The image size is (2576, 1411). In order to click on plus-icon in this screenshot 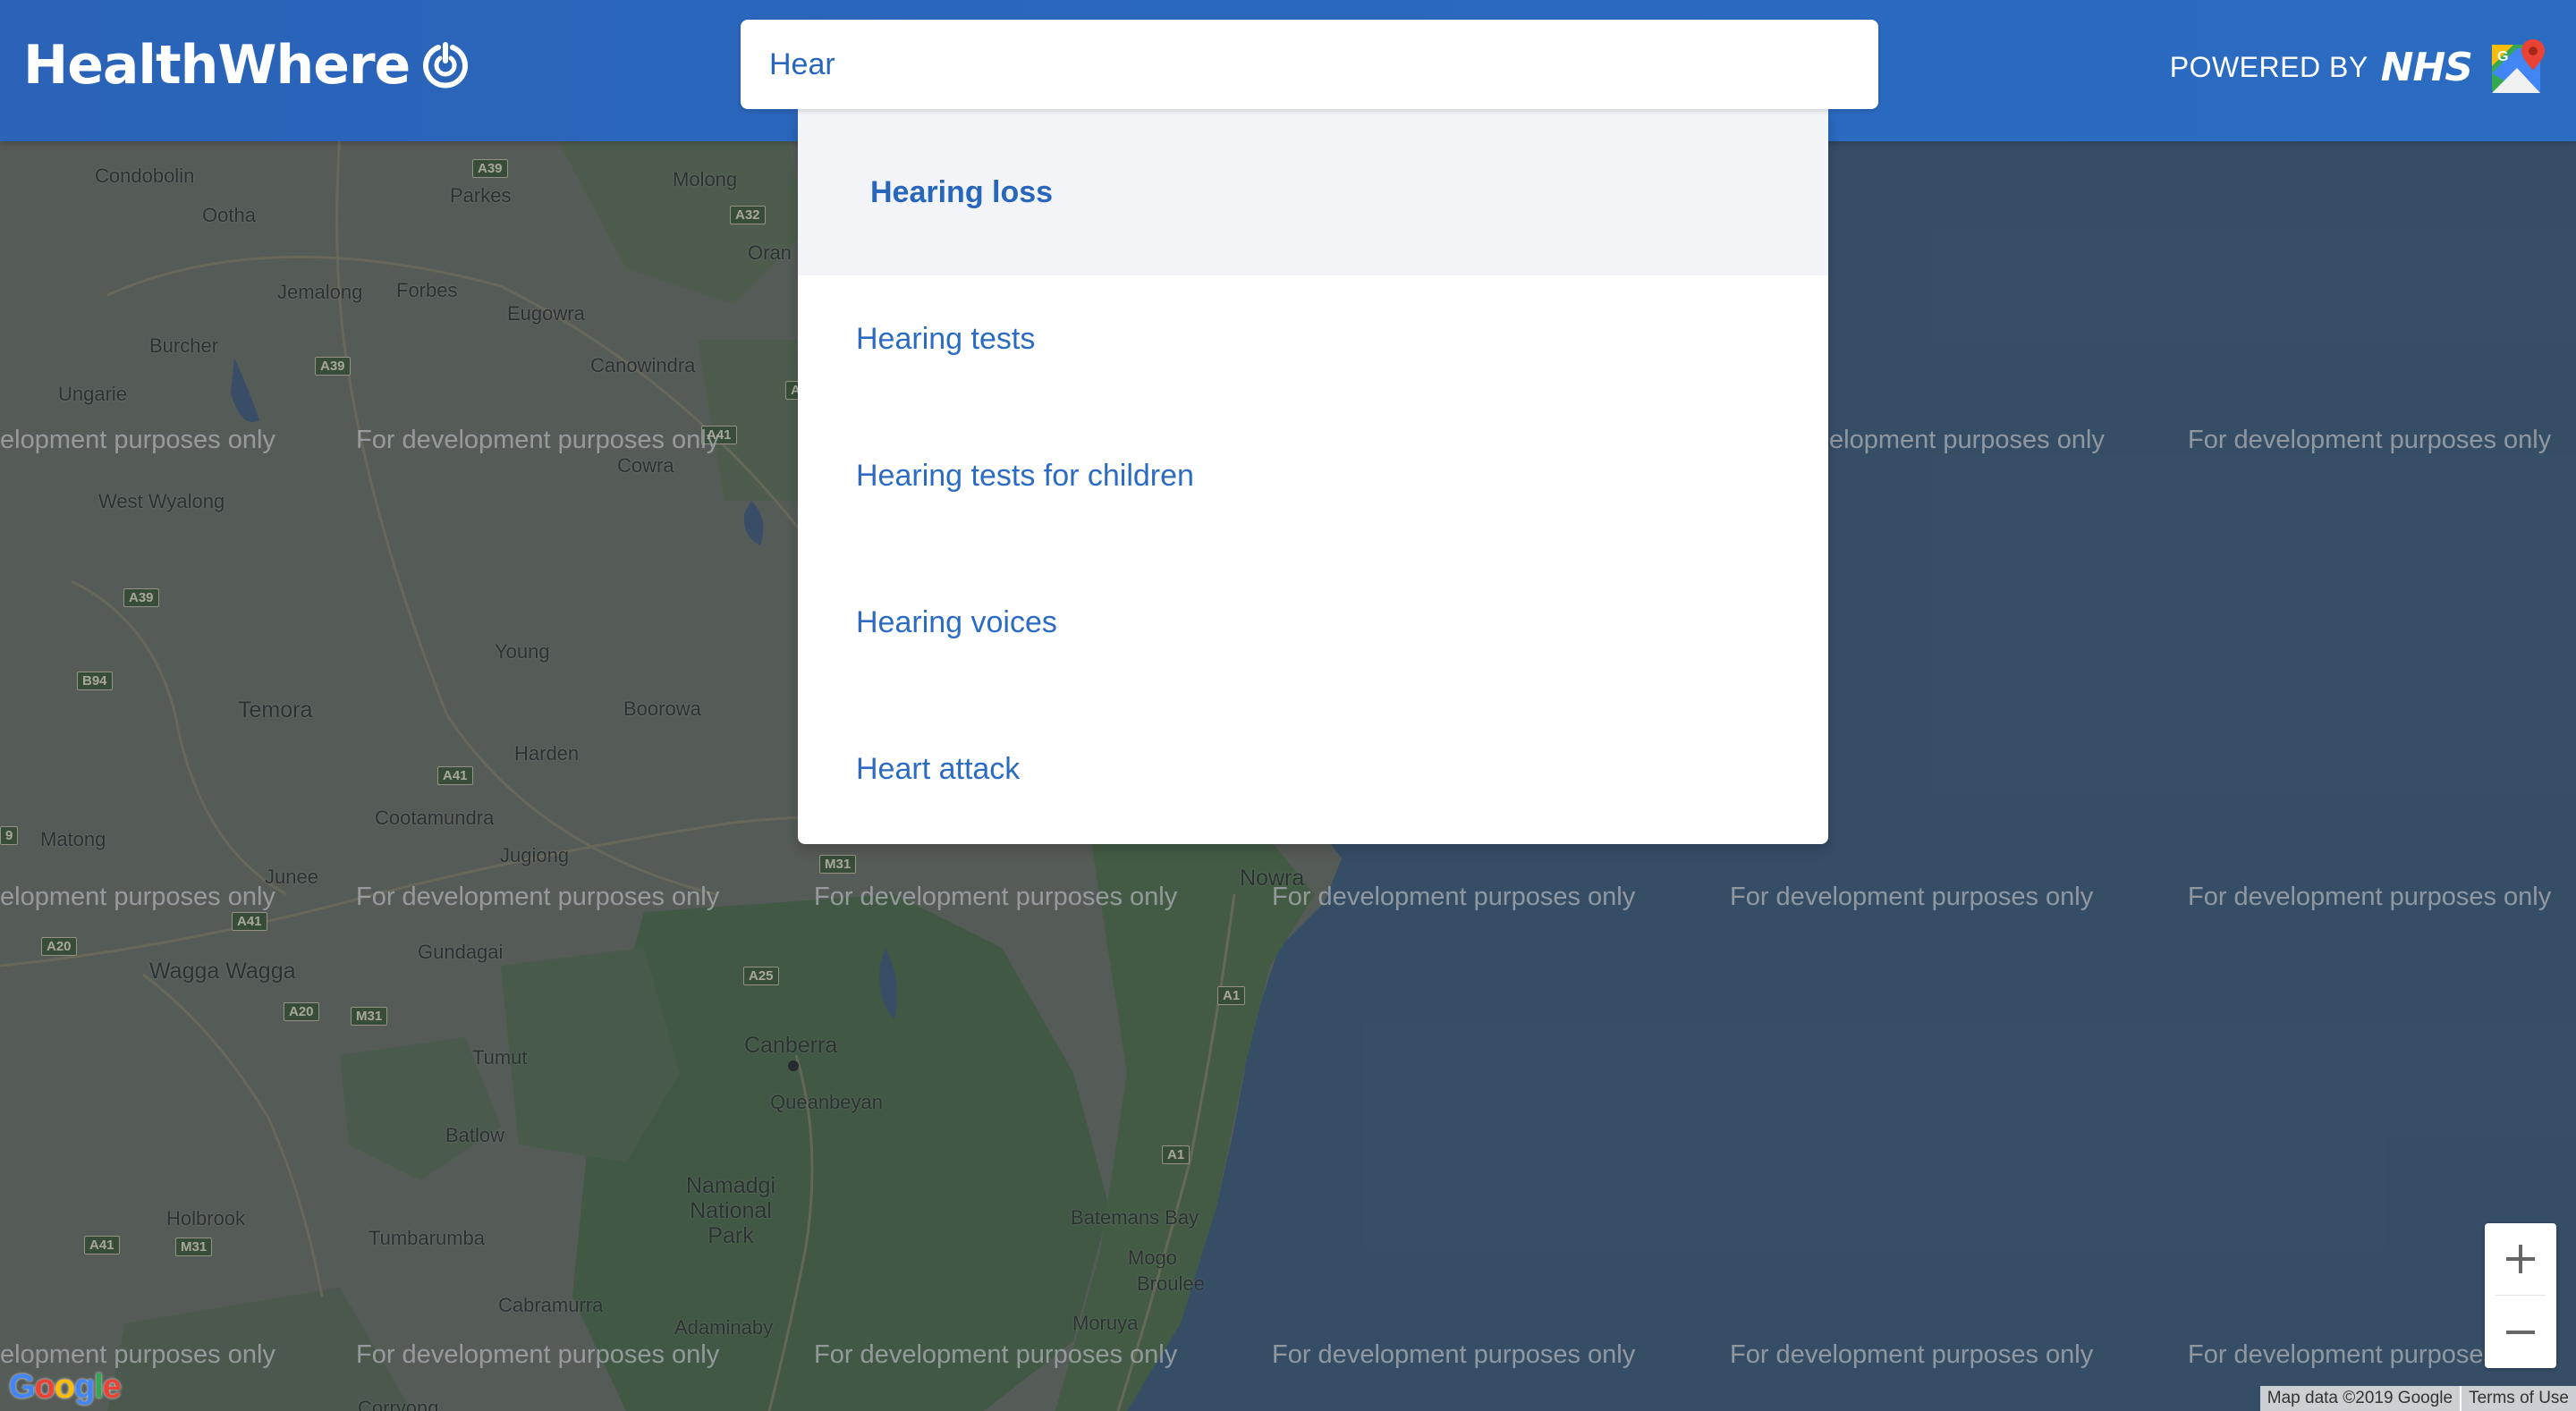, I will do `click(2520, 1259)`.